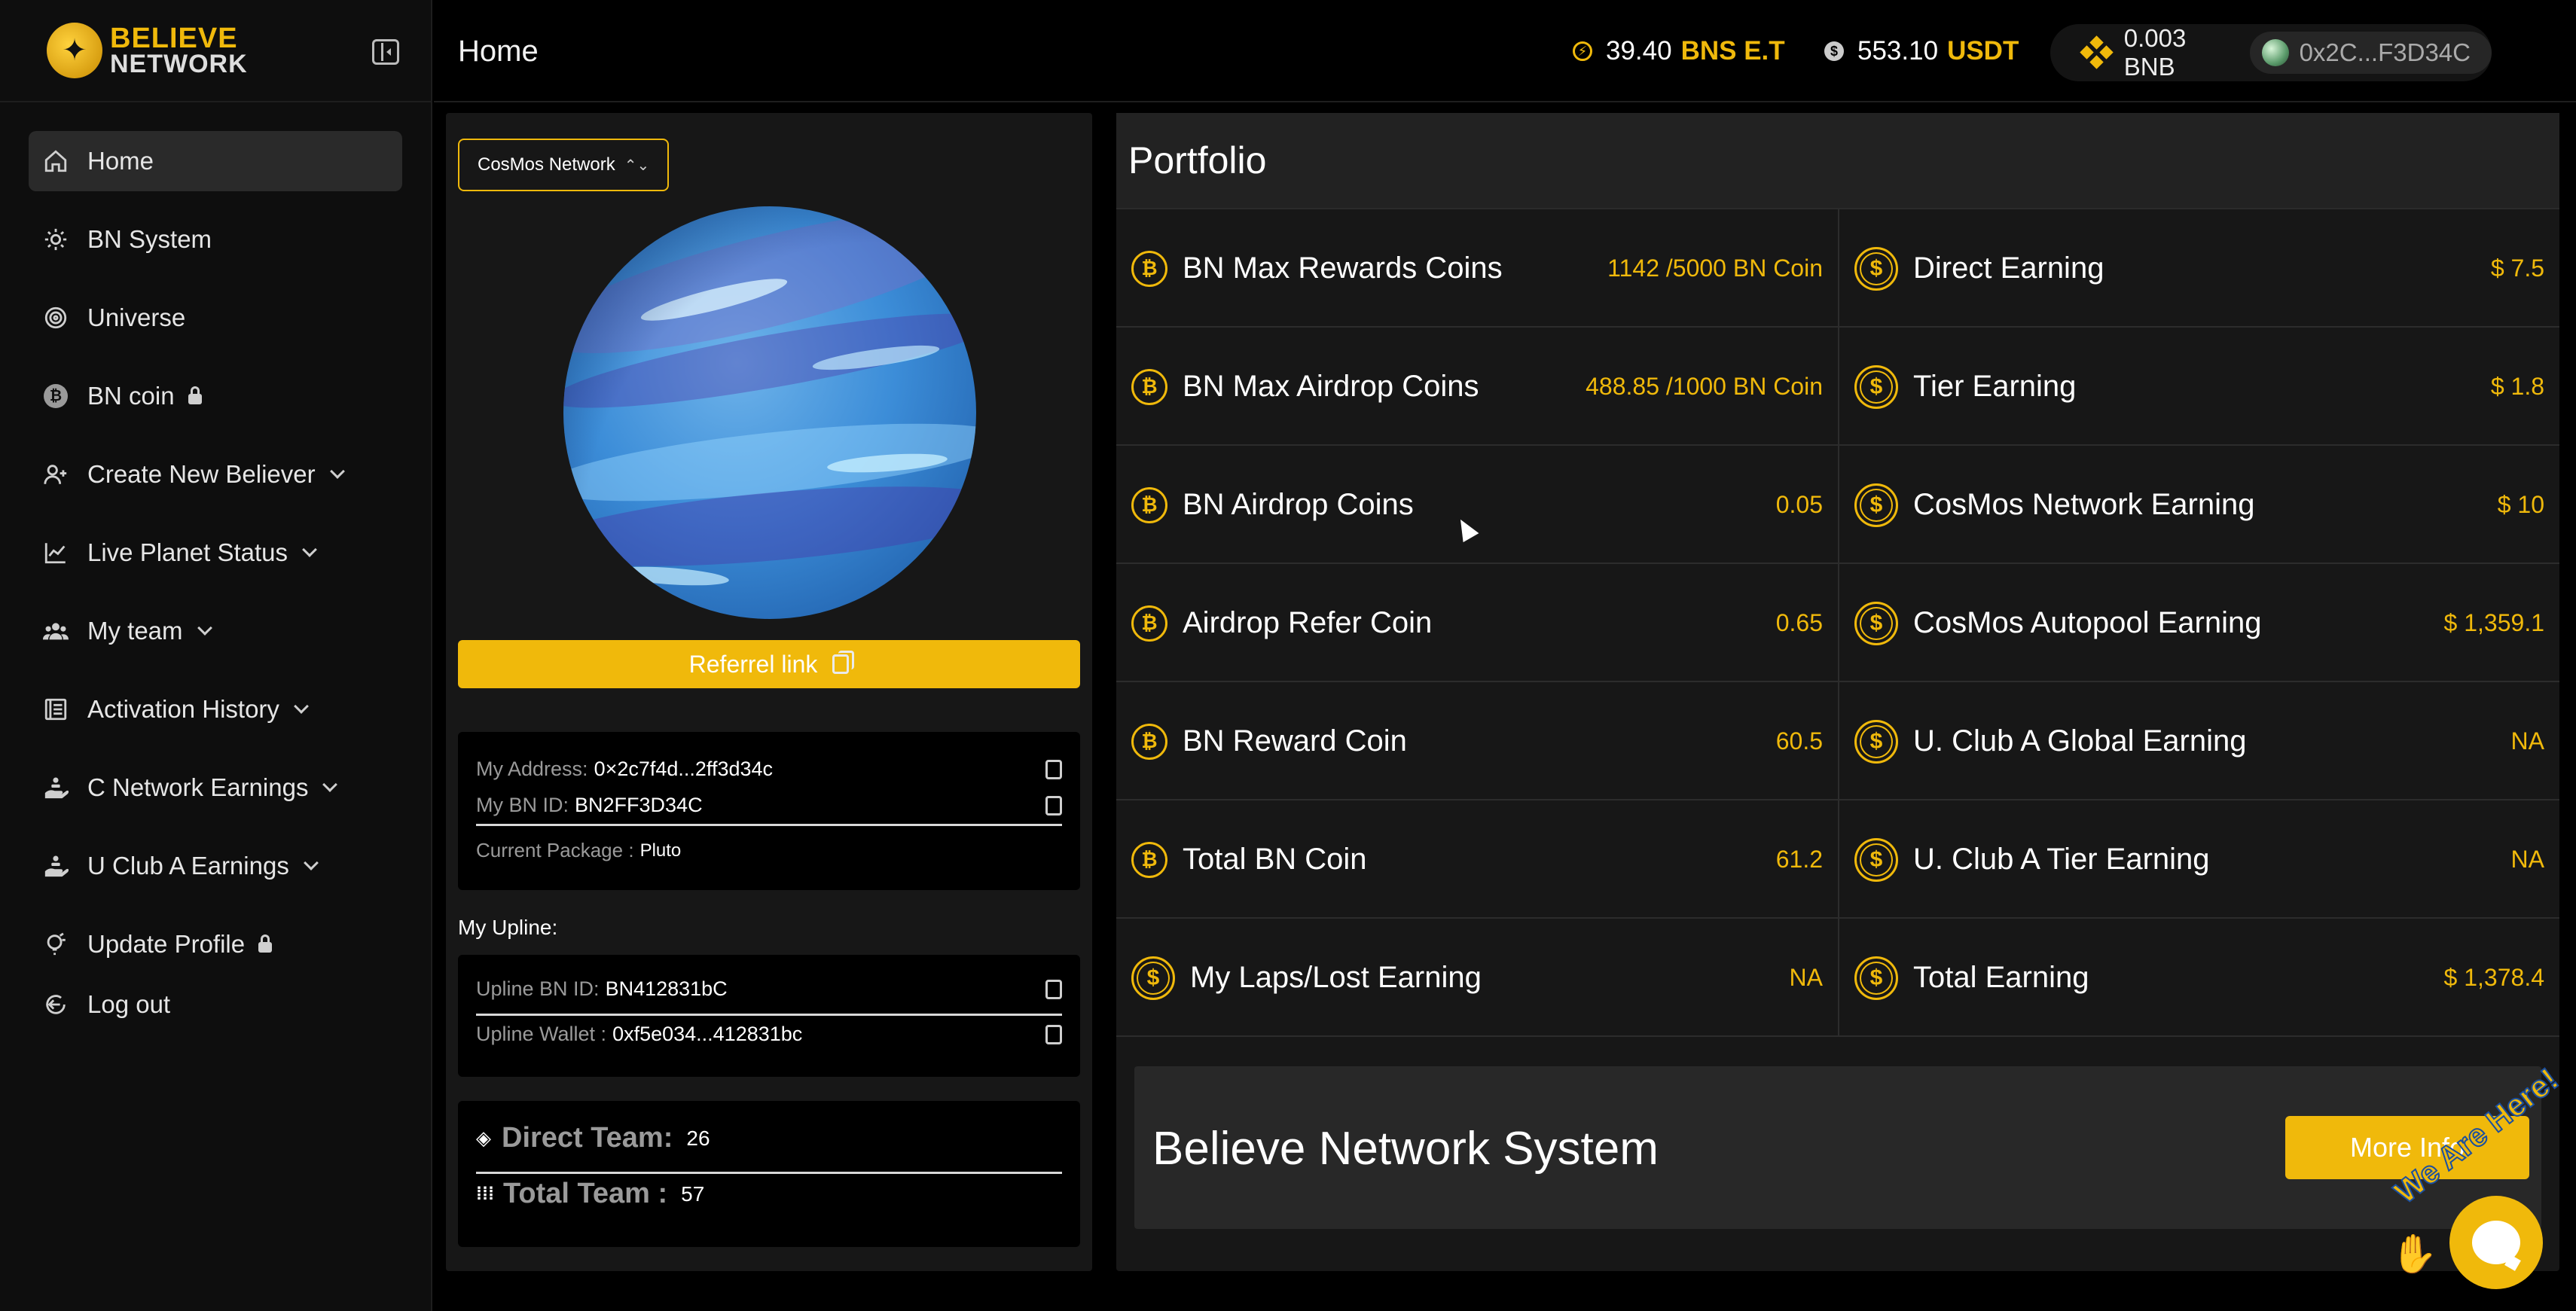  I want to click on sidebar-item-label: C Network Earnings, so click(198, 787).